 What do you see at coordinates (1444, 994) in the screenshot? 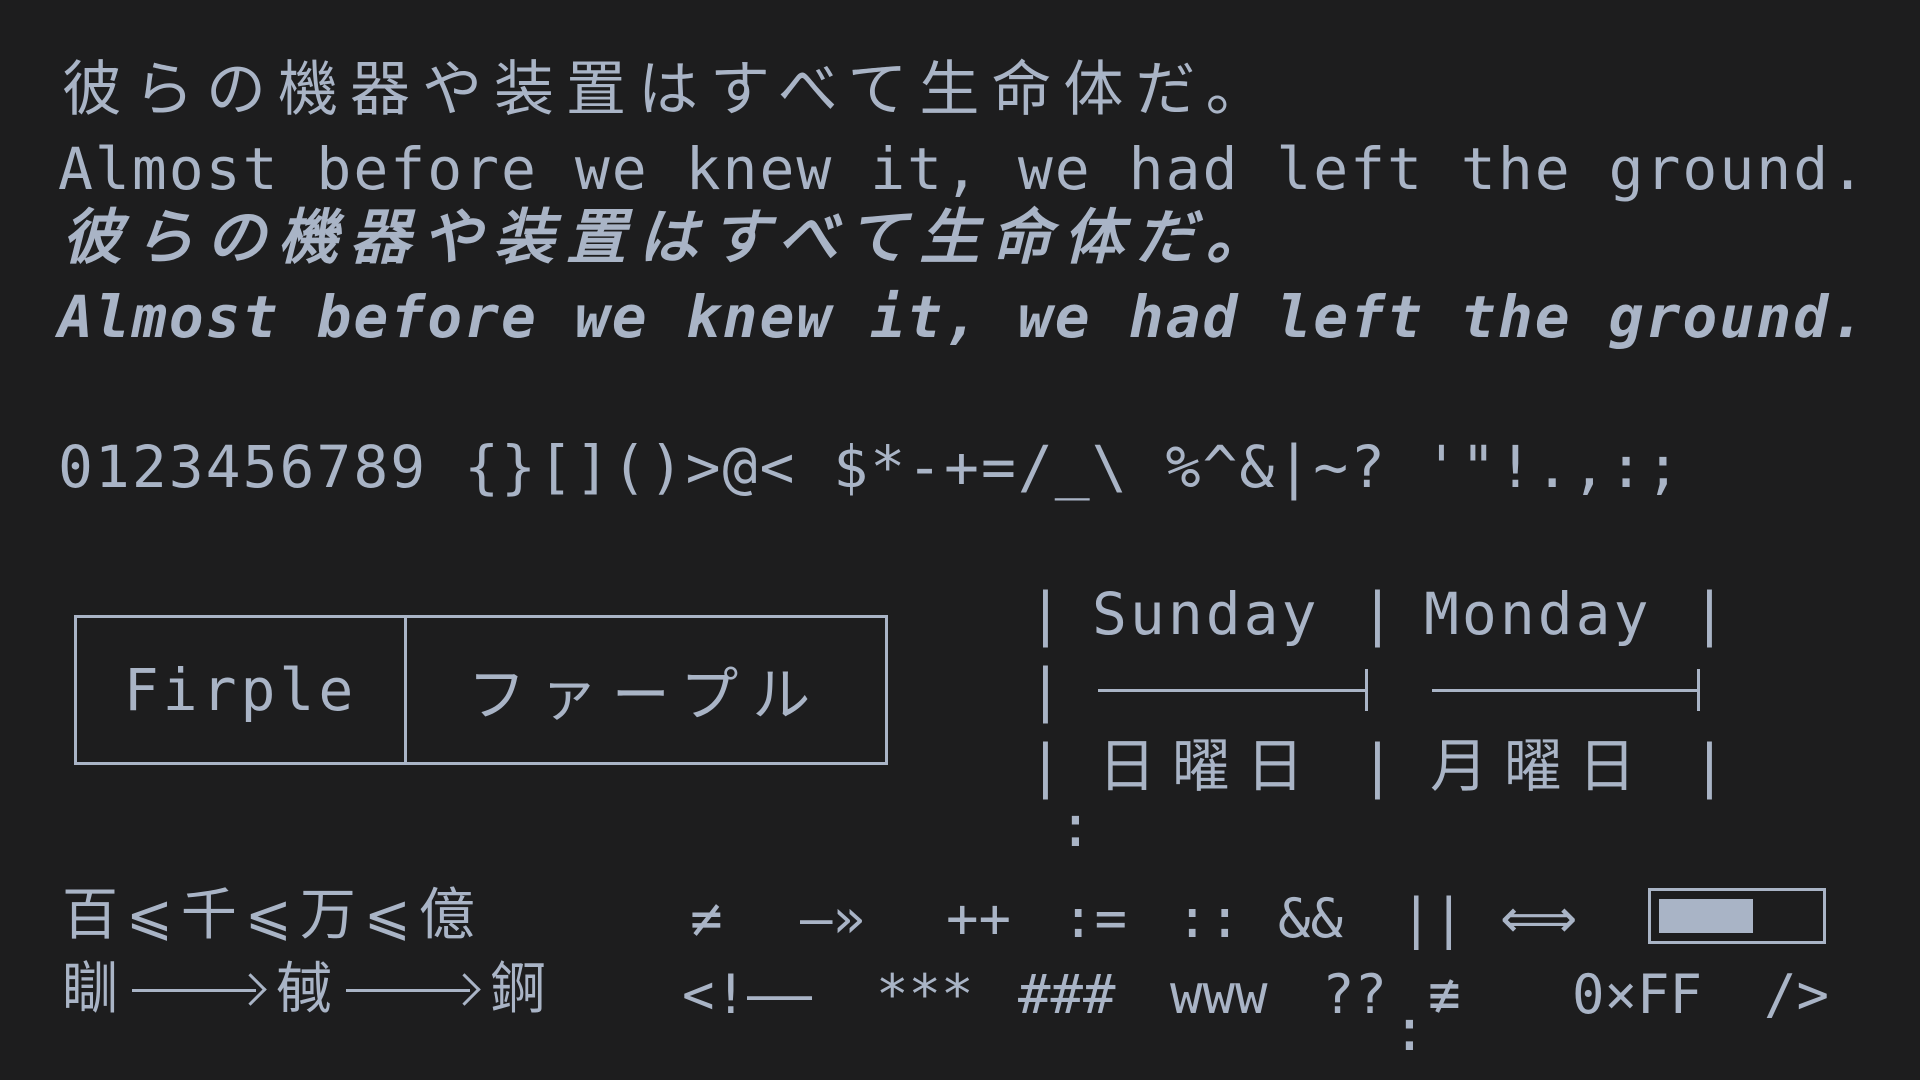
I see `ligature-not-identical: ≢` at bounding box center [1444, 994].